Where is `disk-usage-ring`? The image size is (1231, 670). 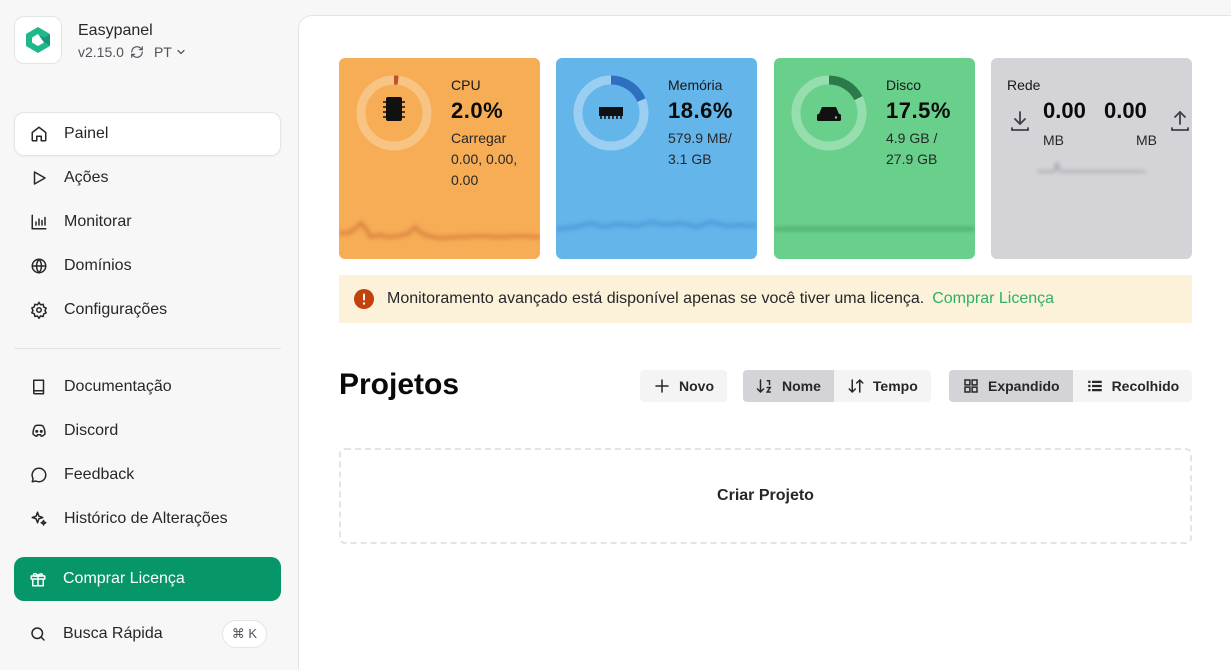 disk-usage-ring is located at coordinates (829, 113).